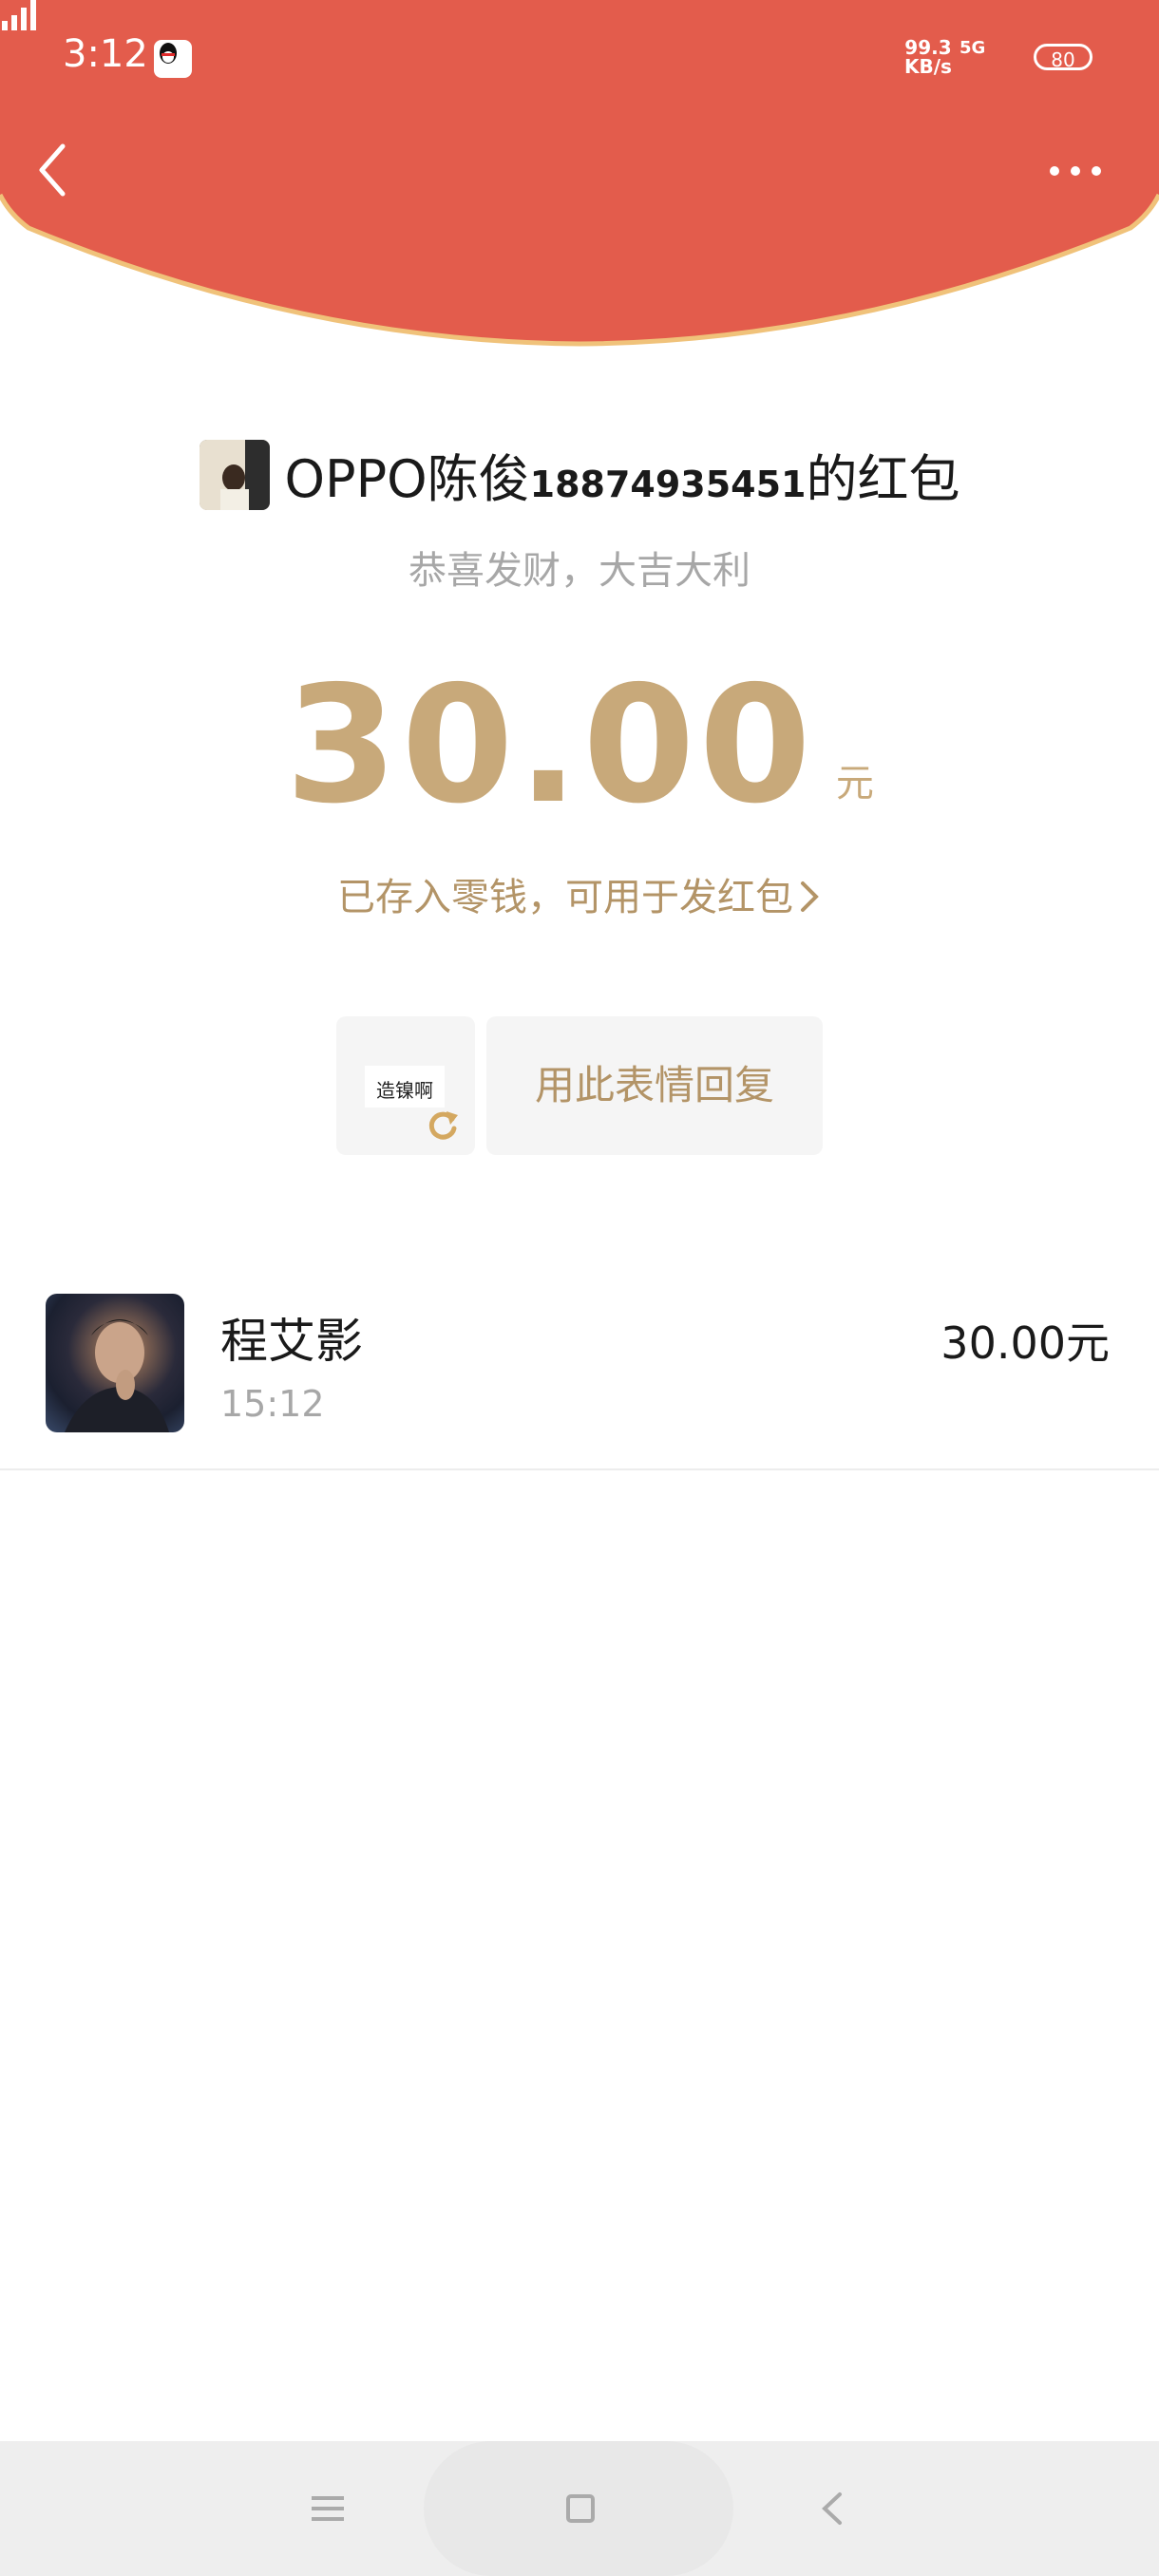  I want to click on menu-icon, so click(328, 2508).